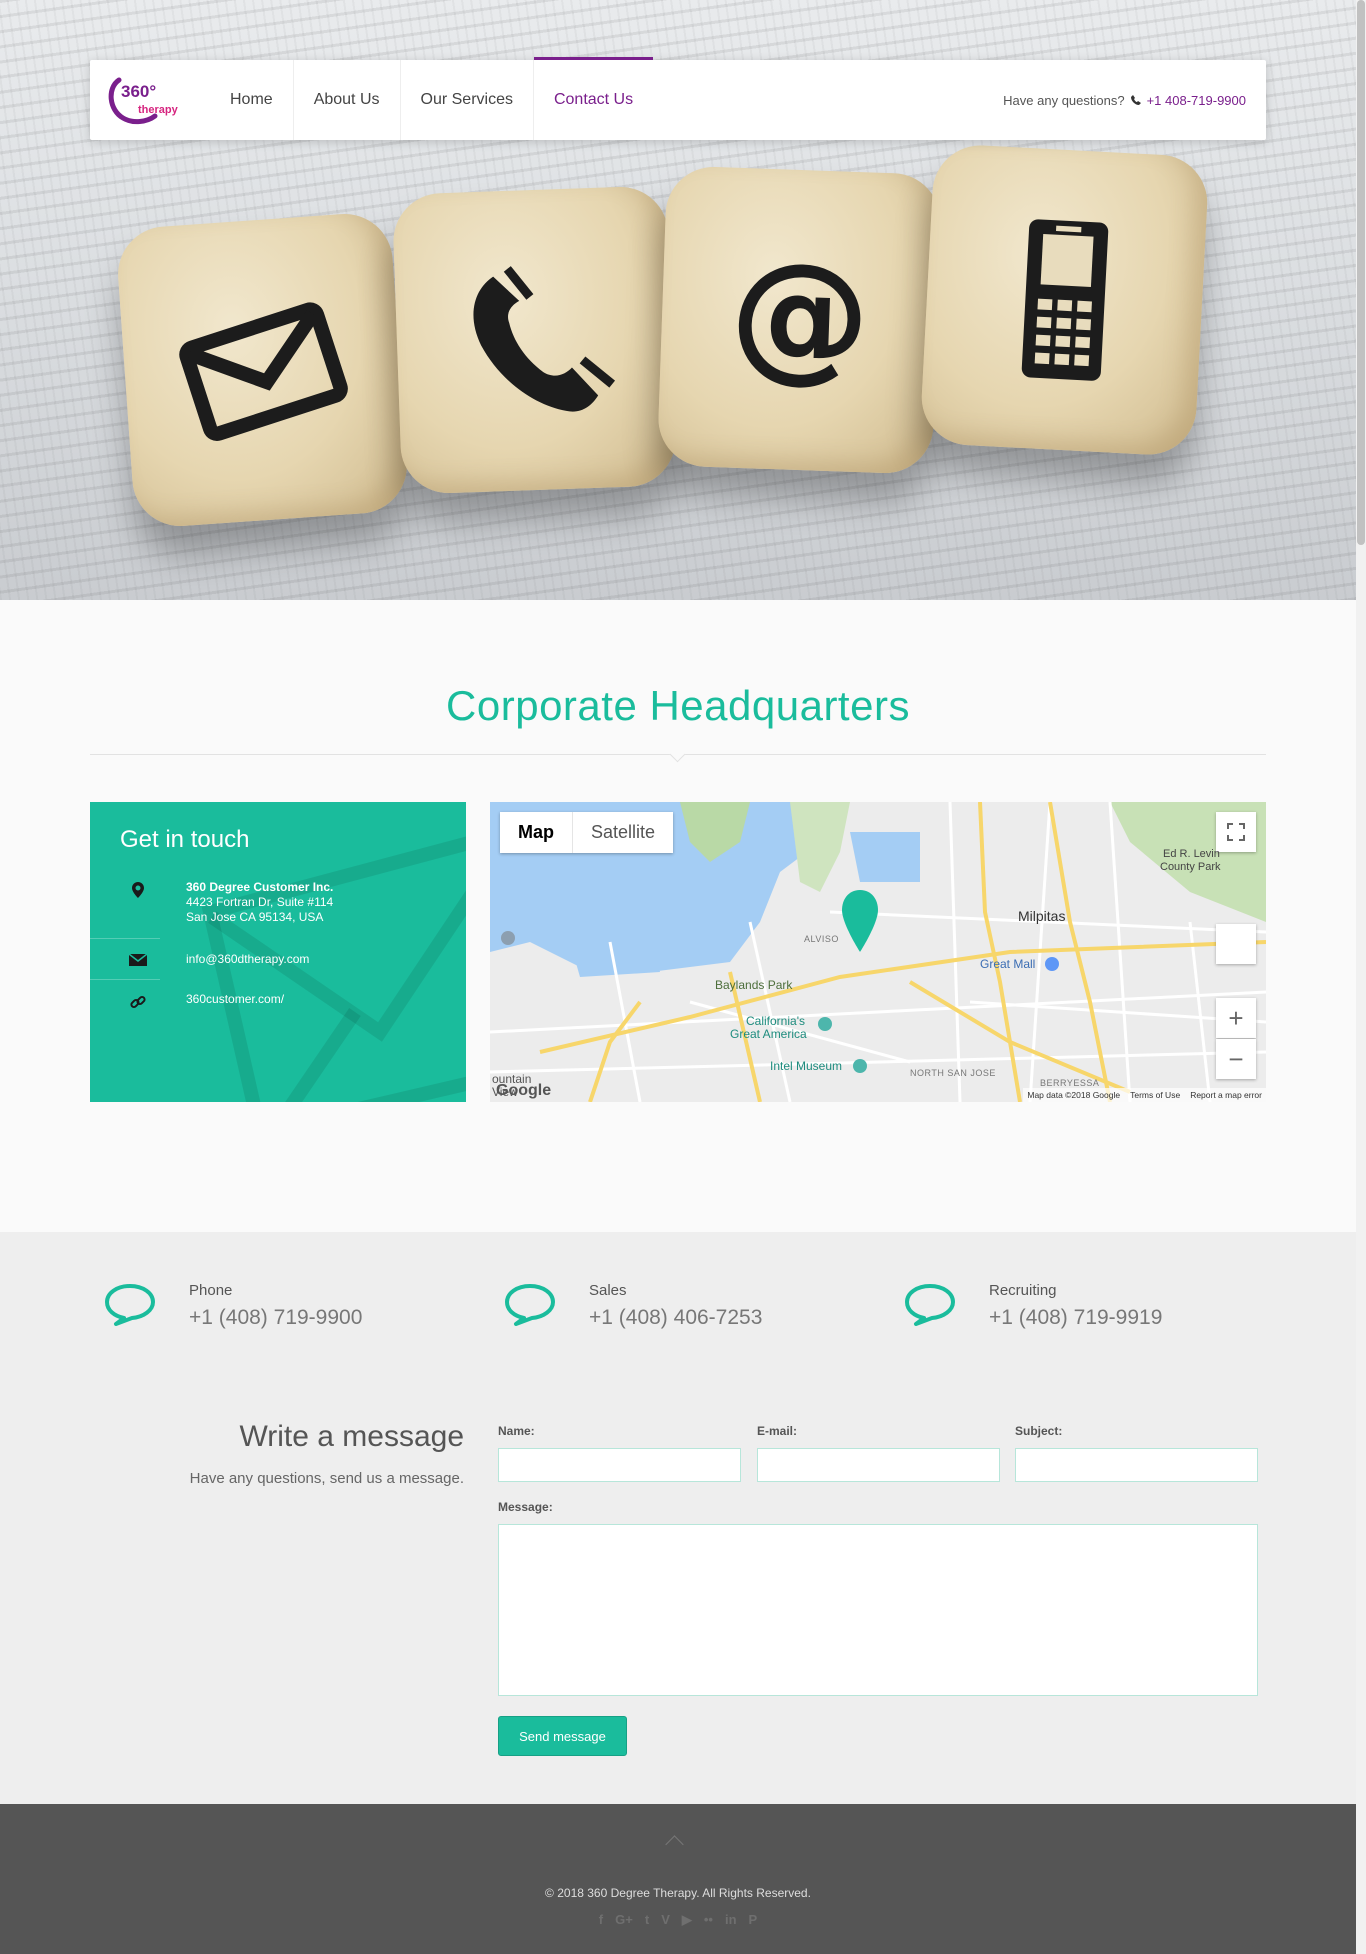 The image size is (1366, 1954). Describe the element at coordinates (346, 100) in the screenshot. I see `nav-about-us: About Us` at that location.